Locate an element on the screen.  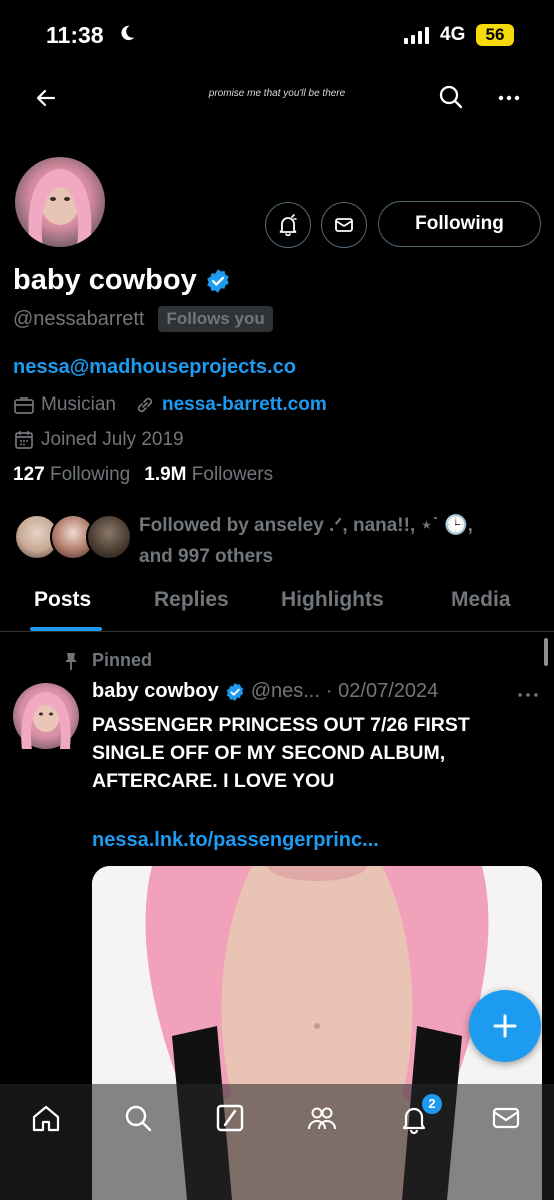
post-date: · 02/07/2024 is located at coordinates (382, 691).